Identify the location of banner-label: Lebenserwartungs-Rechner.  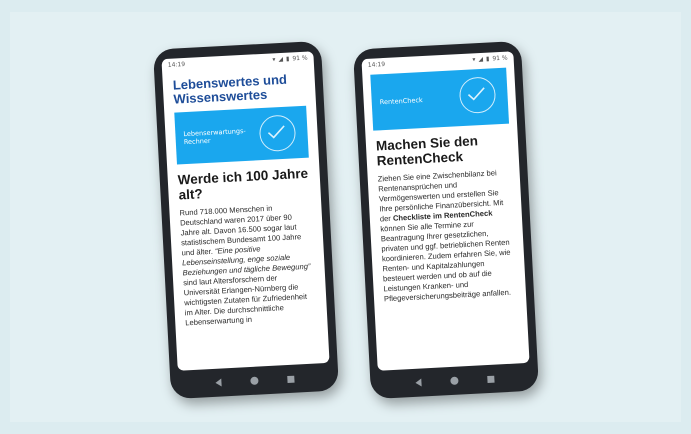
(214, 136).